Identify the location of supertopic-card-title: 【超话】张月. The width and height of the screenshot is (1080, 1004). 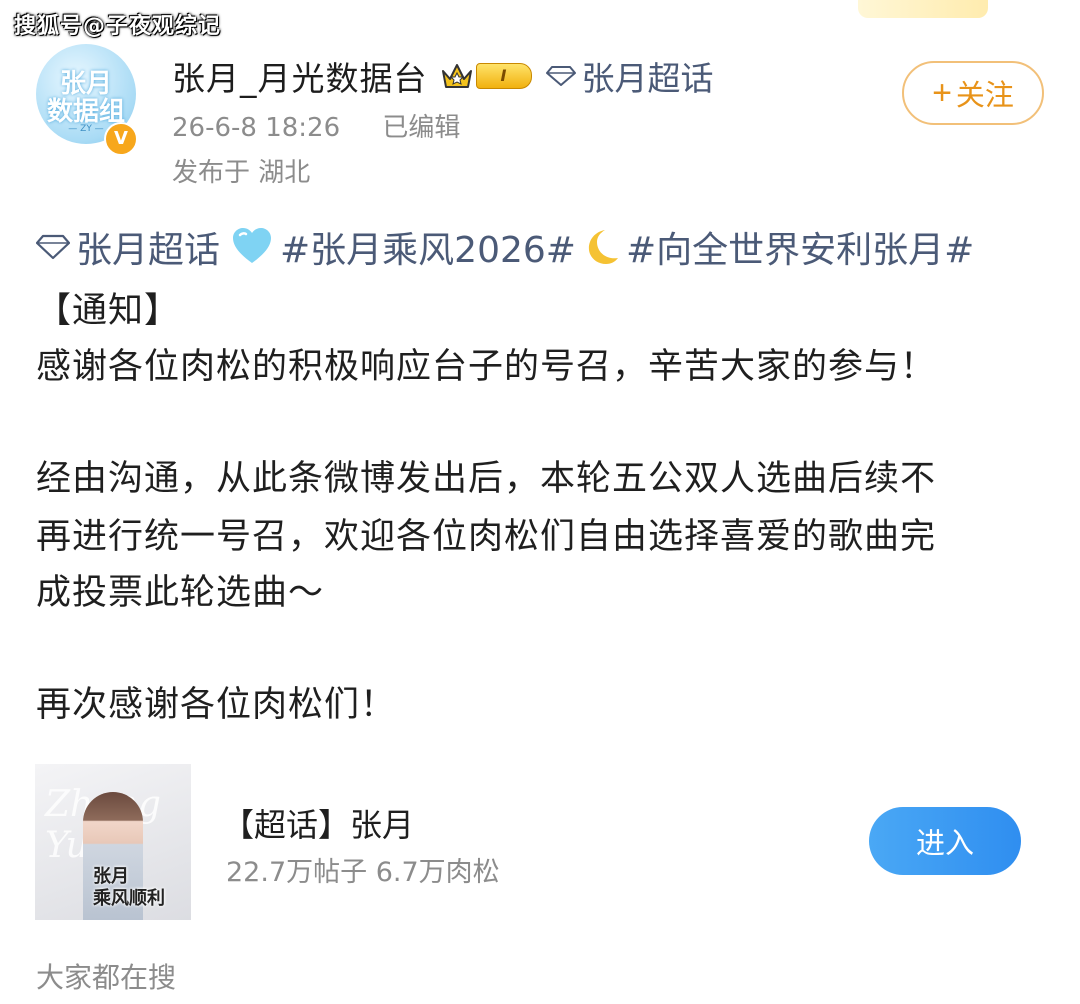
(318, 823).